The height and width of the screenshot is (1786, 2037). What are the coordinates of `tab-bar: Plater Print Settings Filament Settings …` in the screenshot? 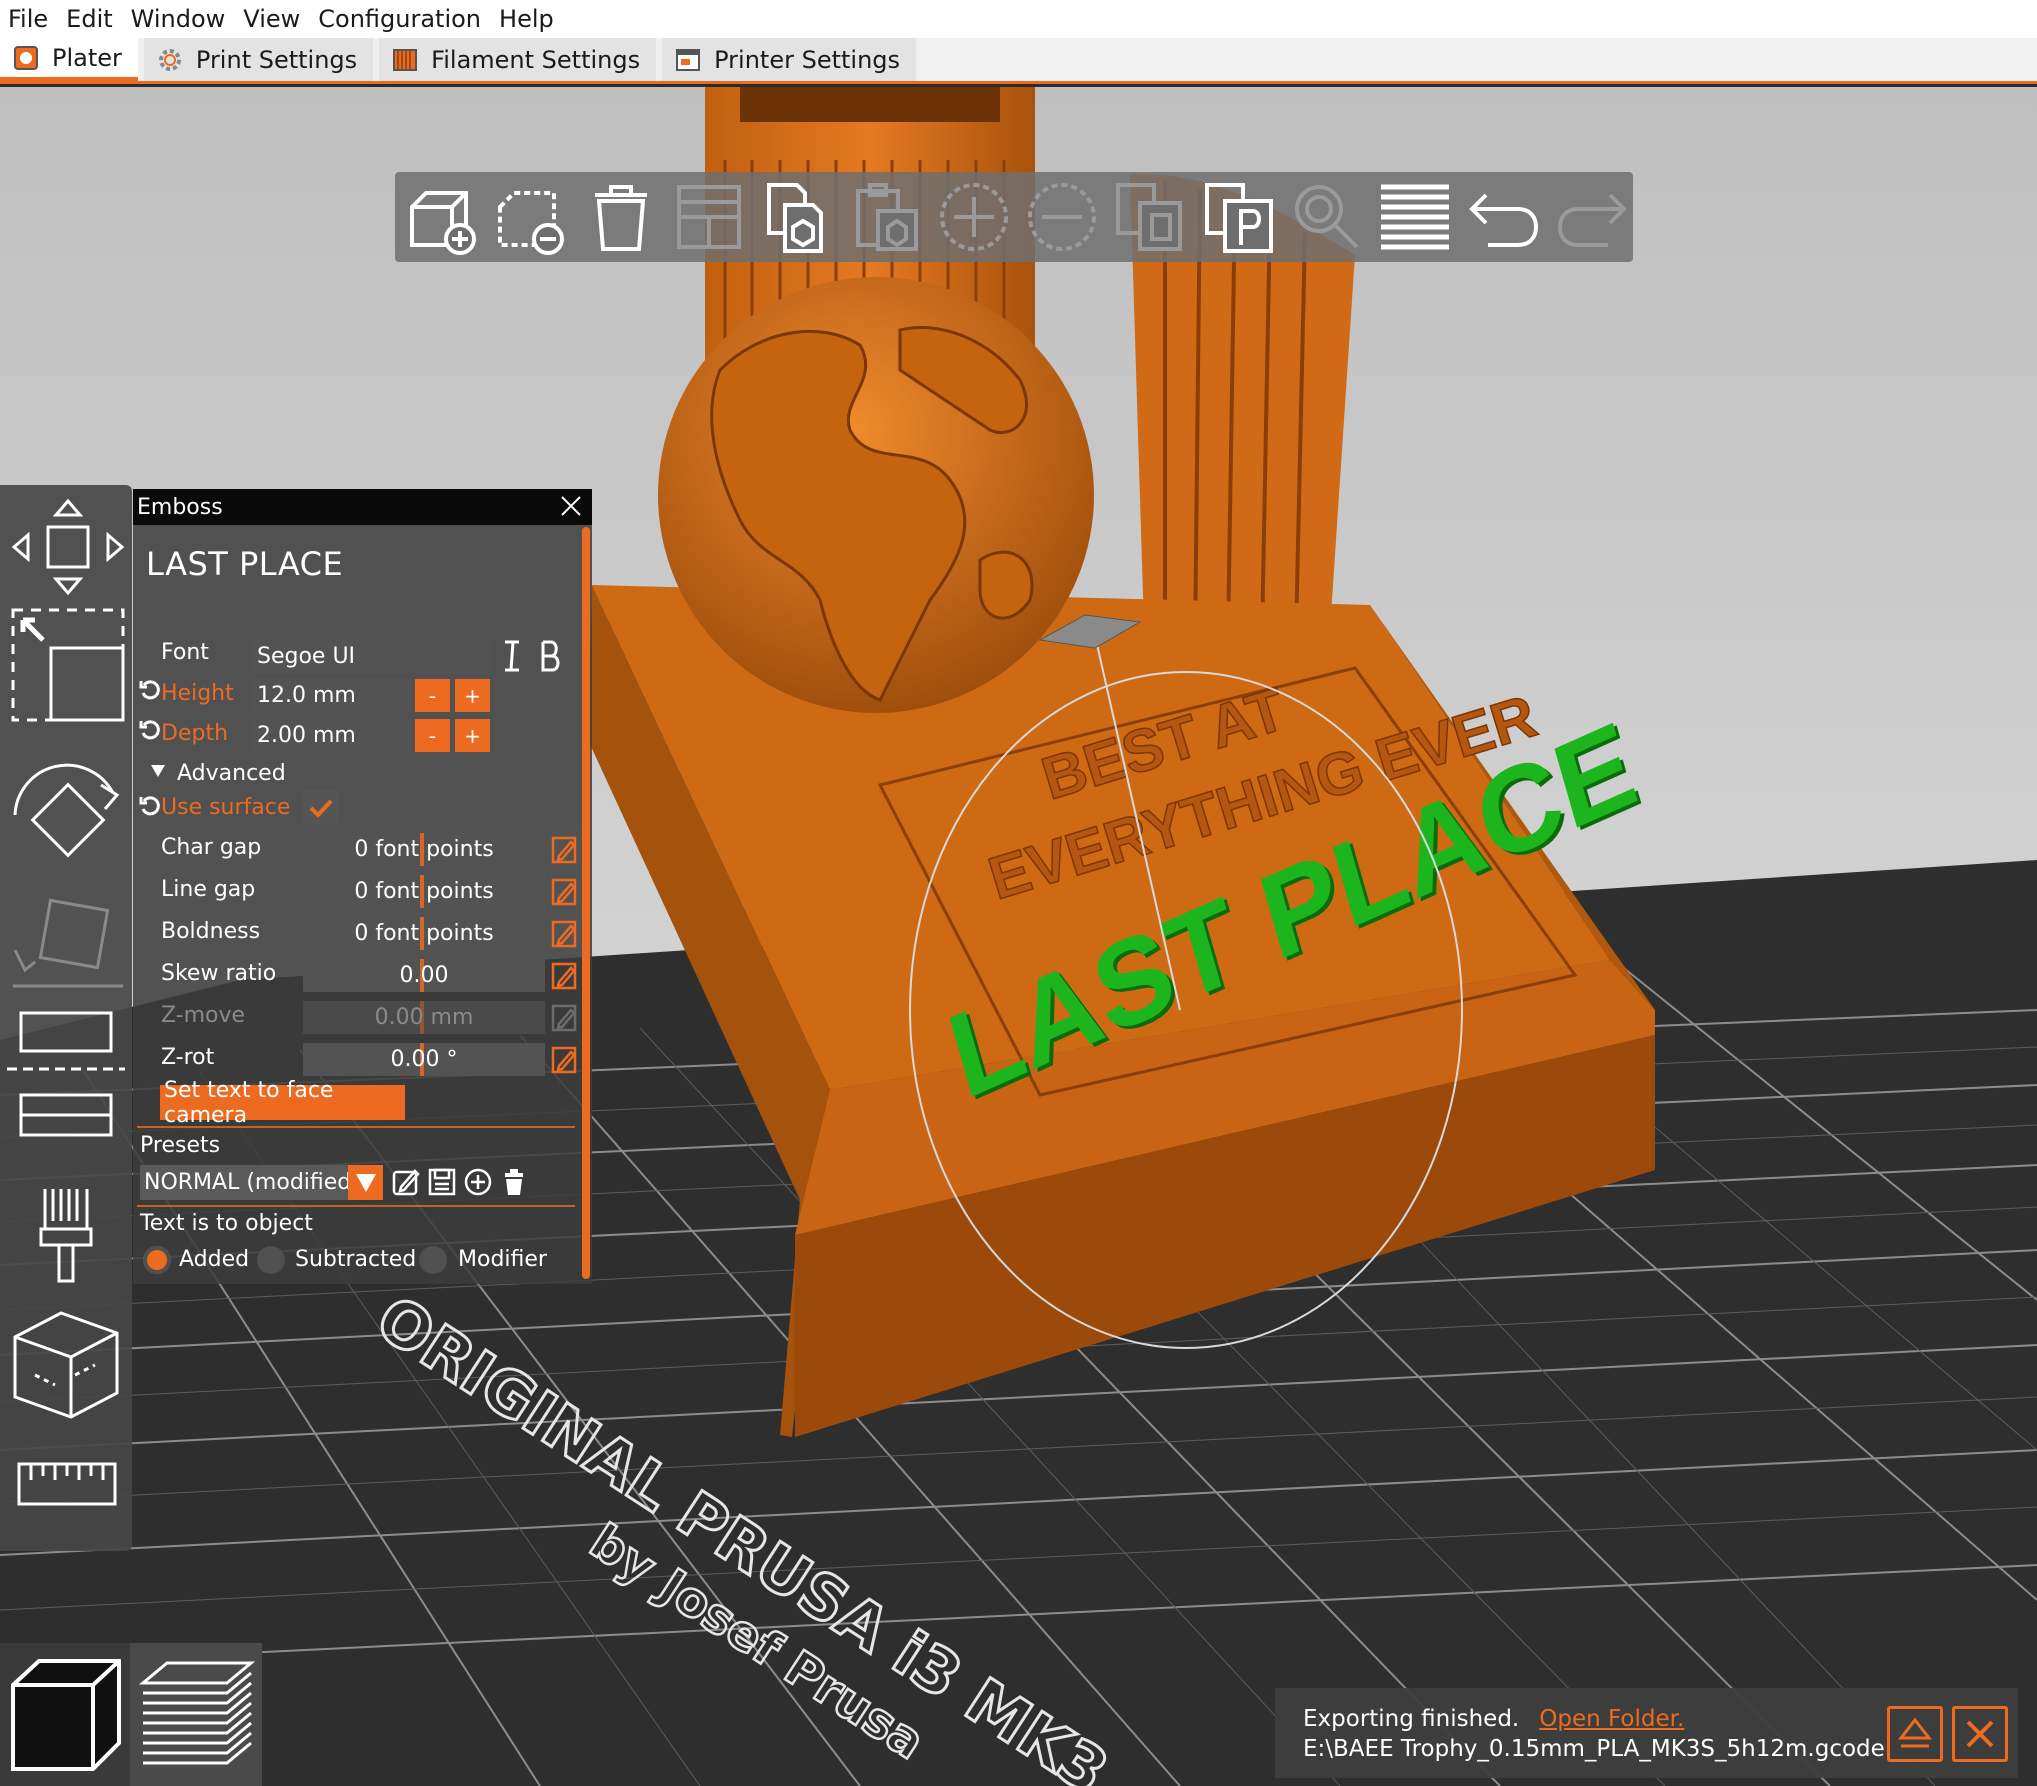 It's located at (1018, 61).